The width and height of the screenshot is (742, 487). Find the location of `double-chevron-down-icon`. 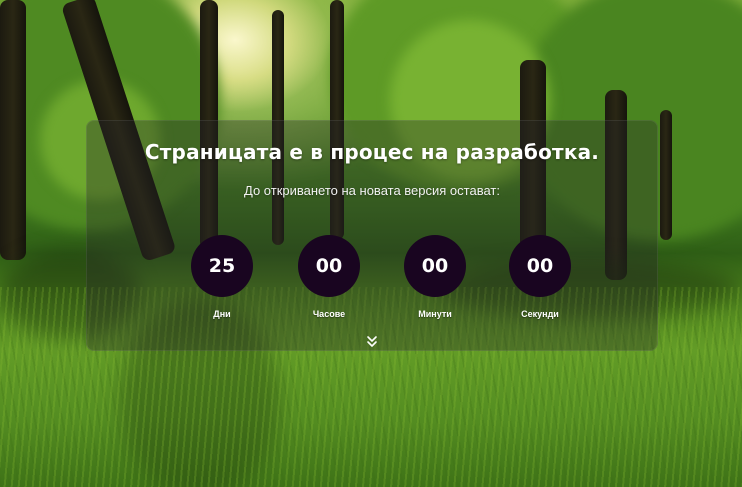

double-chevron-down-icon is located at coordinates (372, 342).